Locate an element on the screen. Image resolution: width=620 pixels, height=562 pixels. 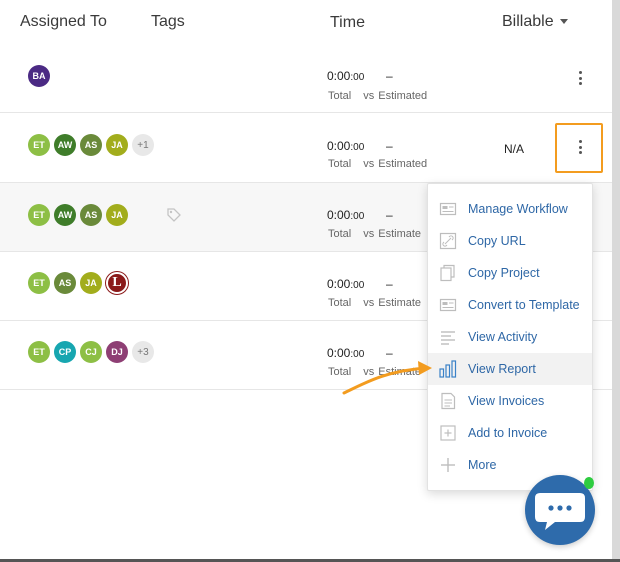
billable-value: N/A is located at coordinates (514, 149).